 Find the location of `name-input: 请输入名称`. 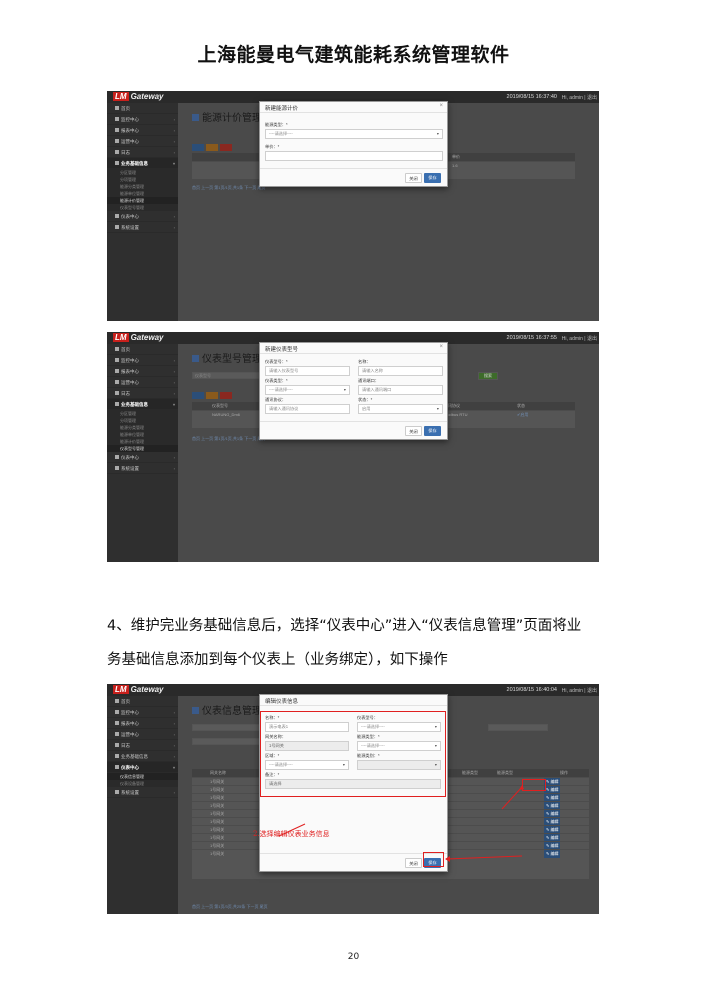

name-input: 请输入名称 is located at coordinates (400, 371).